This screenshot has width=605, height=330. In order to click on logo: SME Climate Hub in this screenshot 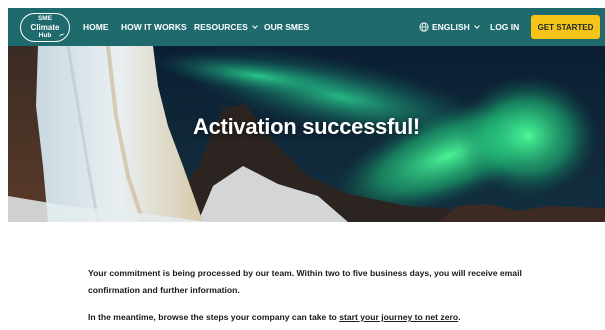, I will do `click(45, 27)`.